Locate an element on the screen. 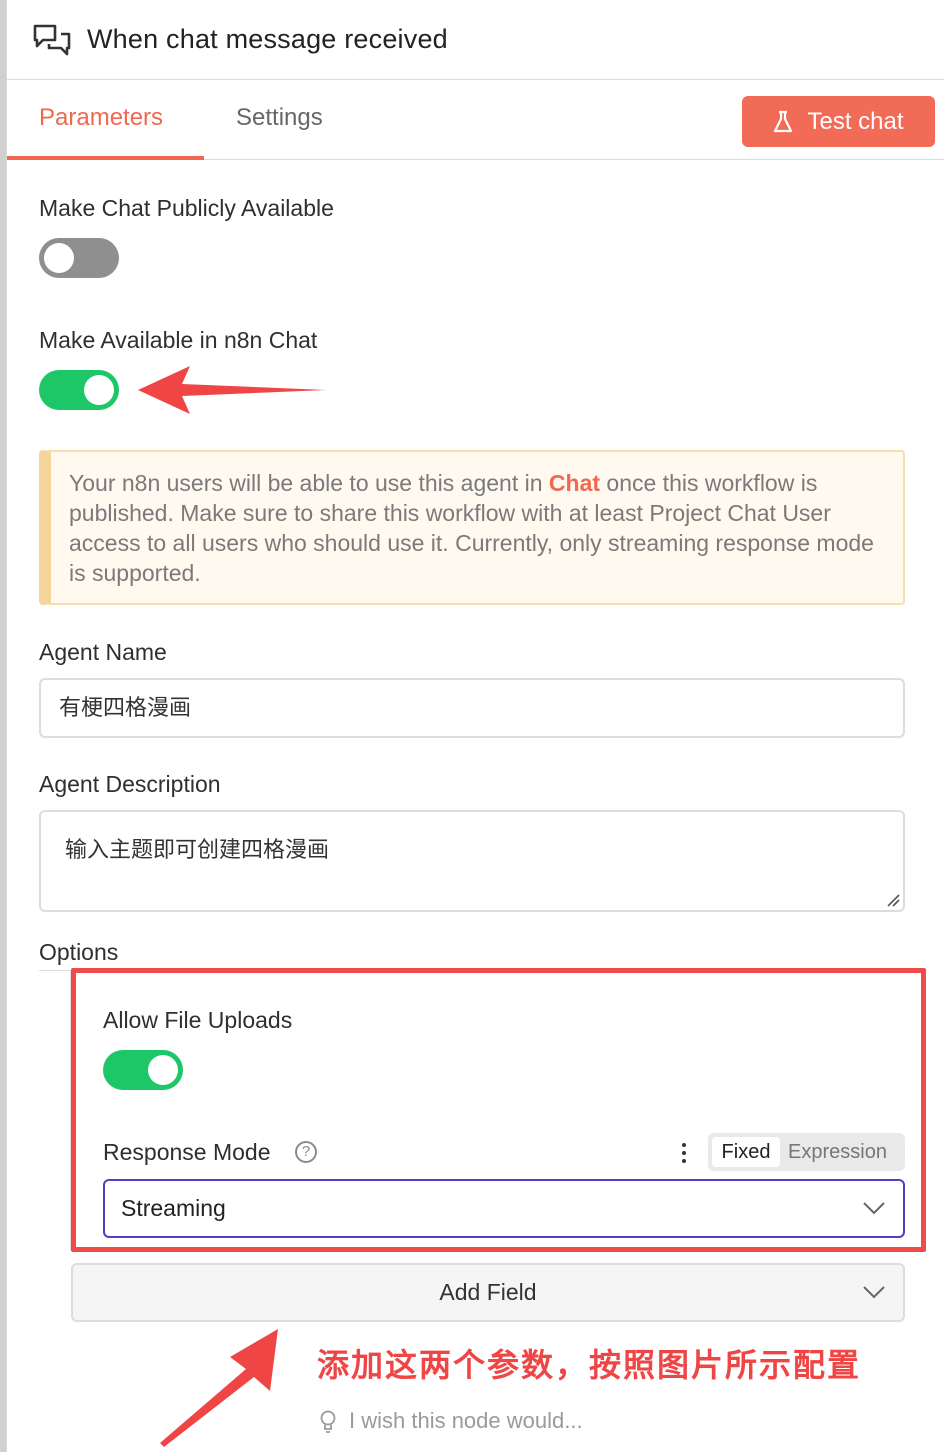 Image resolution: width=944 pixels, height=1452 pixels. lightbulb-icon is located at coordinates (328, 1421).